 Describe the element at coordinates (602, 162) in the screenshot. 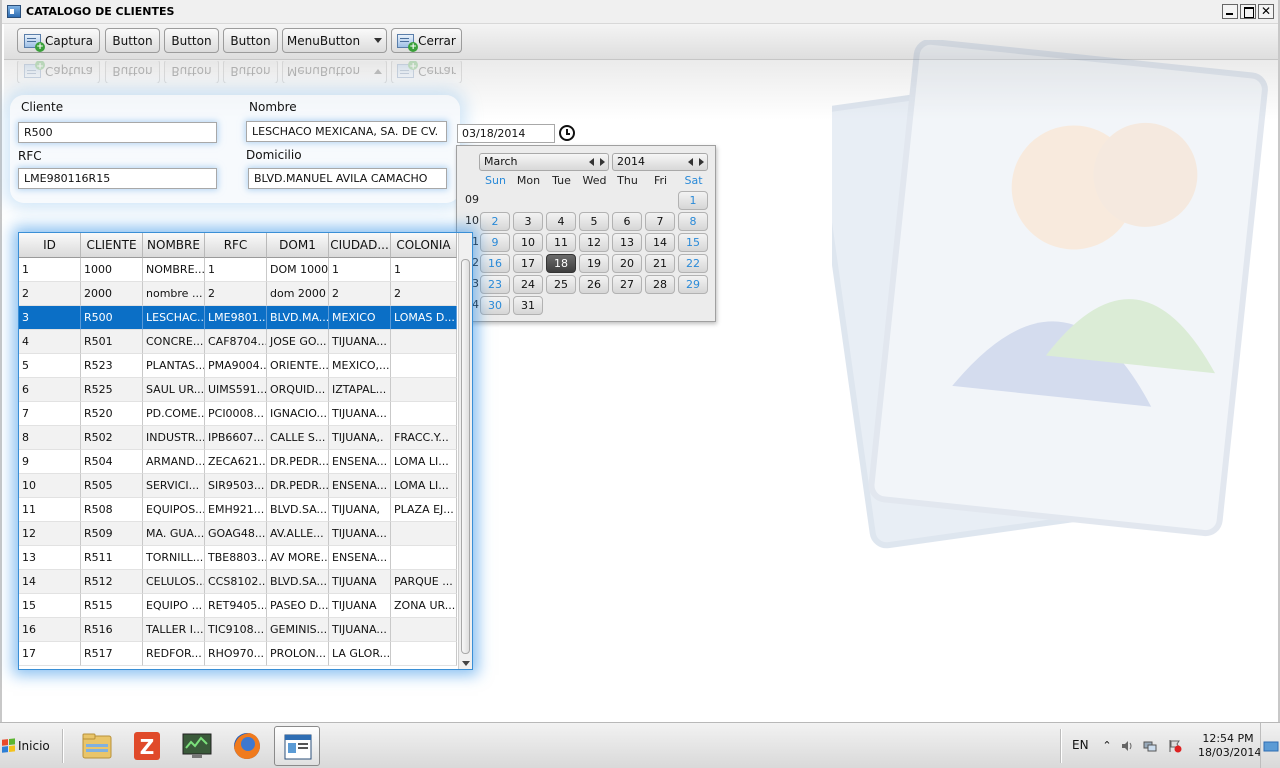

I see `next-month-icon` at that location.